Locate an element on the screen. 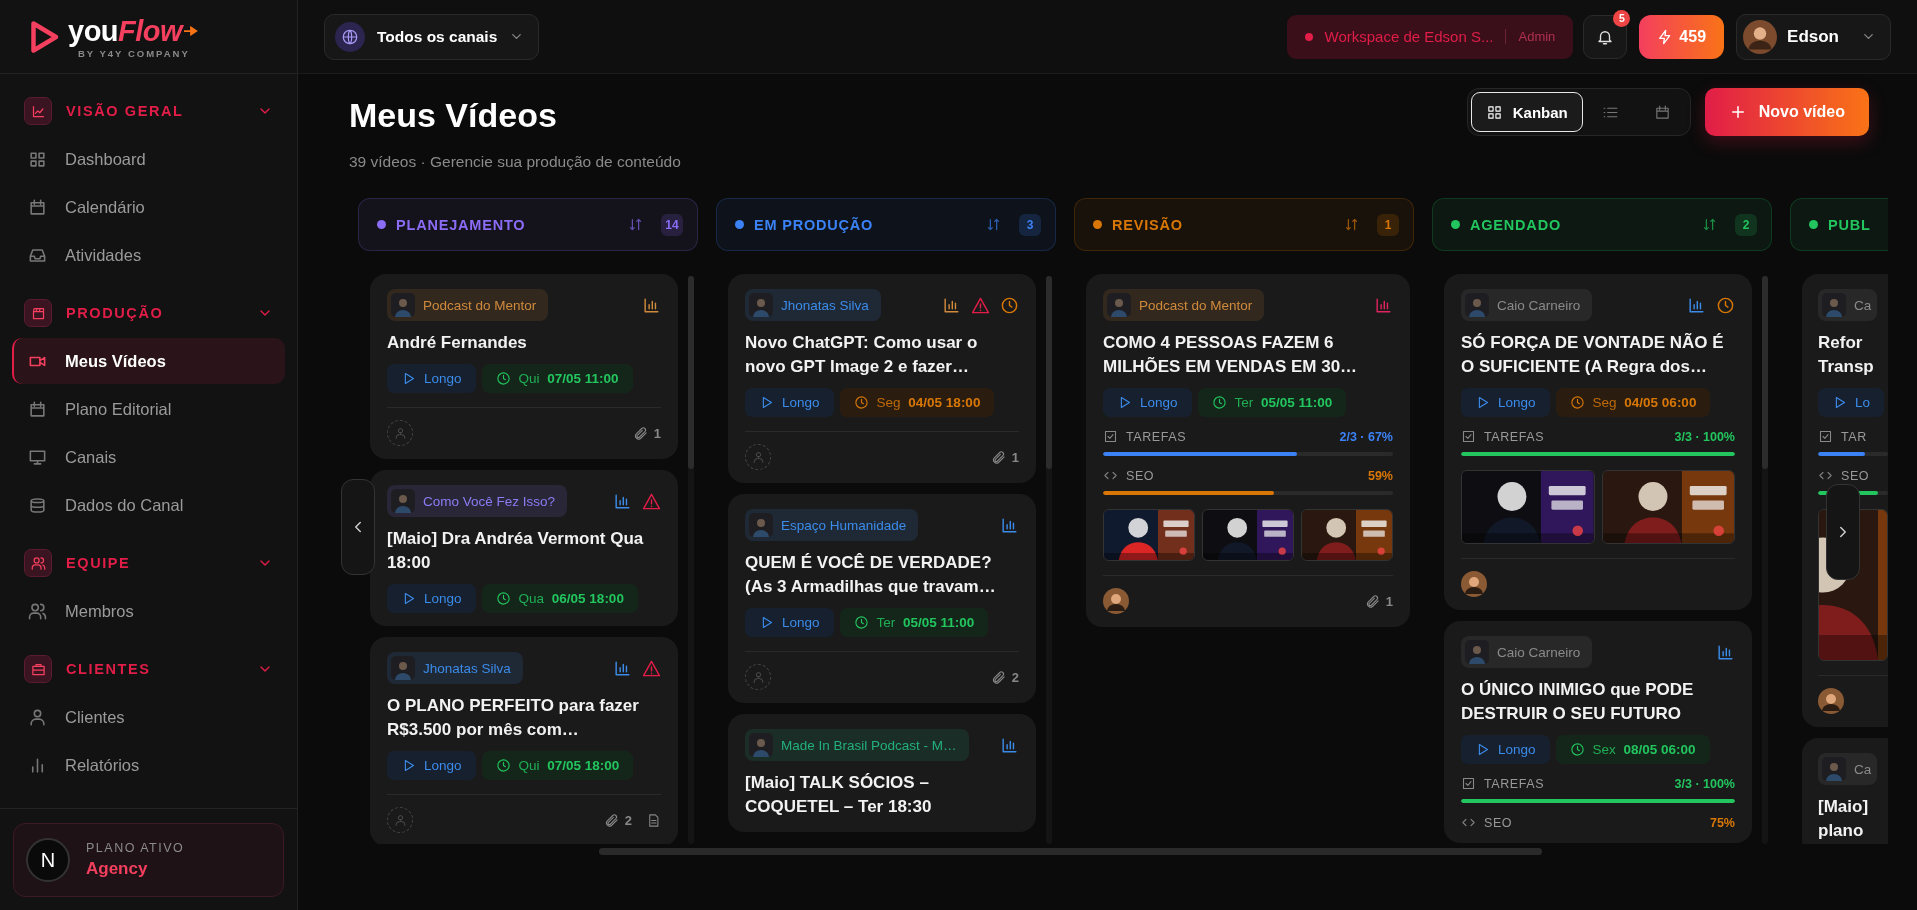 The height and width of the screenshot is (910, 1917). nav-item: Plano Editorial is located at coordinates (148, 409).